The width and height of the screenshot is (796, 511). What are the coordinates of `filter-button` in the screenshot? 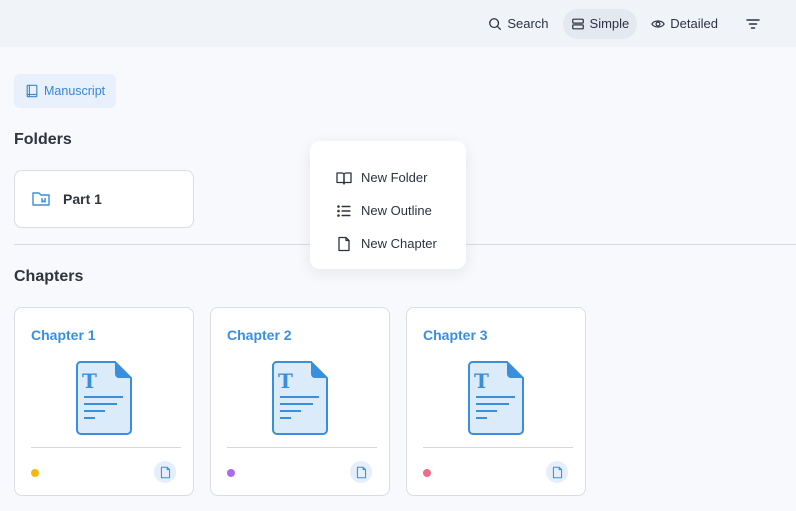 It's located at (753, 24).